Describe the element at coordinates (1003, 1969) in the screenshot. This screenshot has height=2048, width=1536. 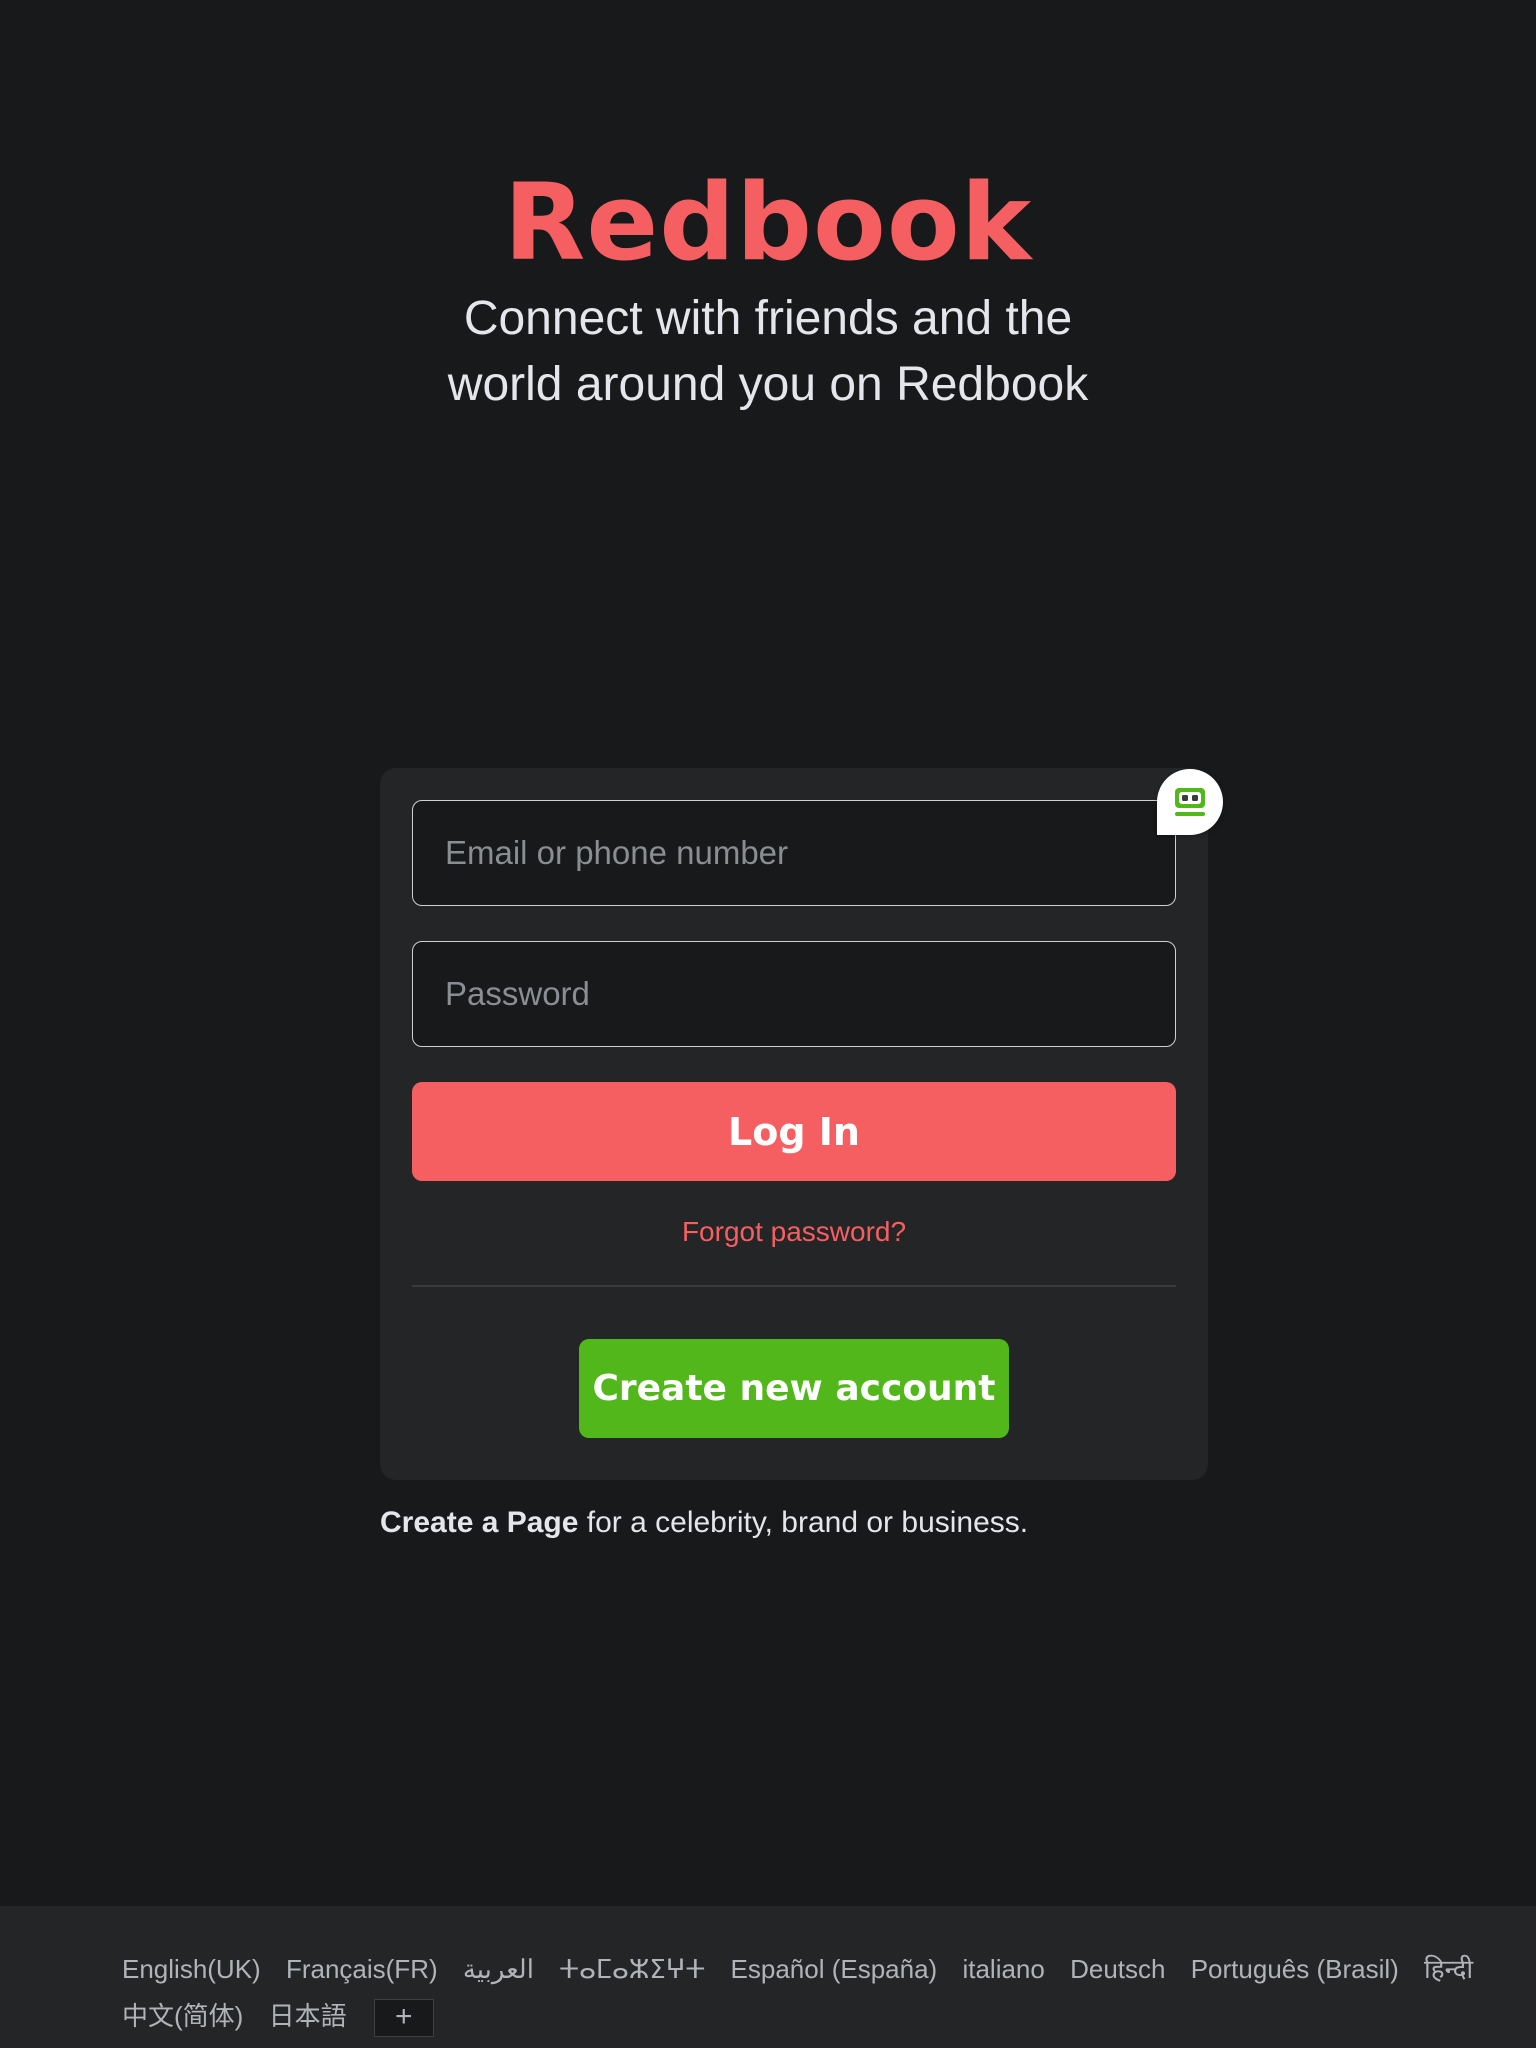
I see `language-italian: italiano` at that location.